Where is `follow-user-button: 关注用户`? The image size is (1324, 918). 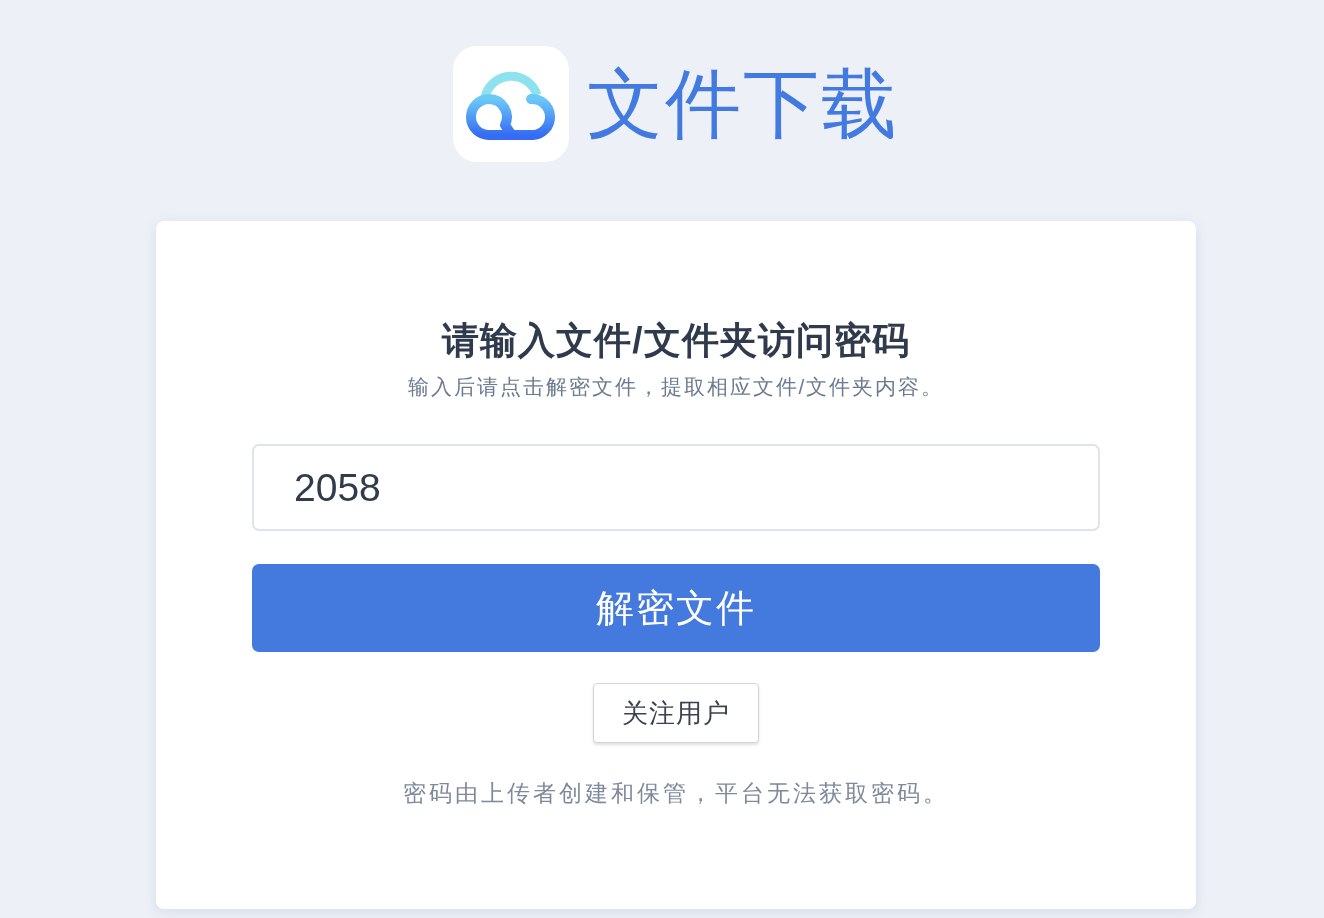
follow-user-button: 关注用户 is located at coordinates (676, 713).